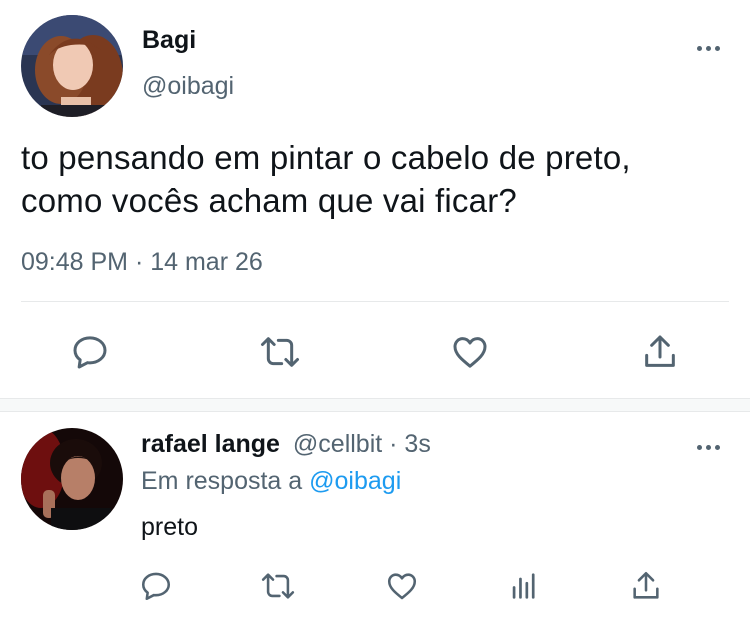 The width and height of the screenshot is (750, 617). I want to click on author-name: Bagi, so click(169, 40).